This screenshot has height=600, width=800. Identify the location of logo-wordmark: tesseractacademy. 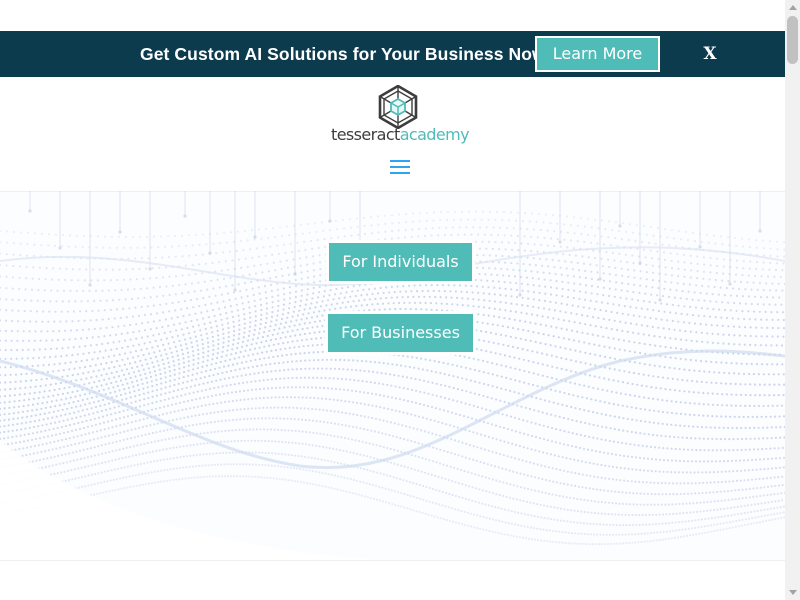
(392, 134).